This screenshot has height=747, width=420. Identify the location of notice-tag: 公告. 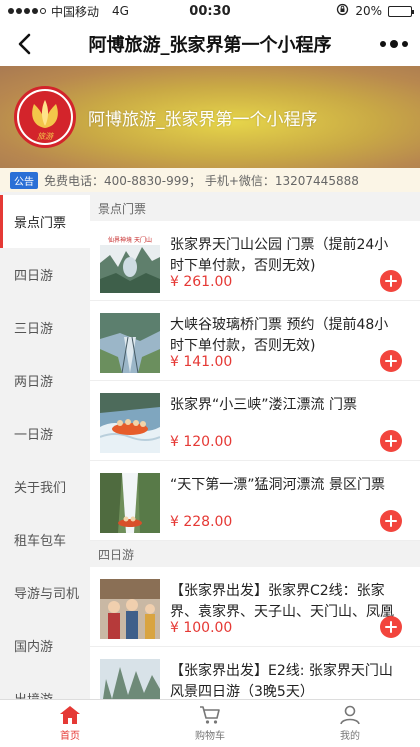
(24, 180).